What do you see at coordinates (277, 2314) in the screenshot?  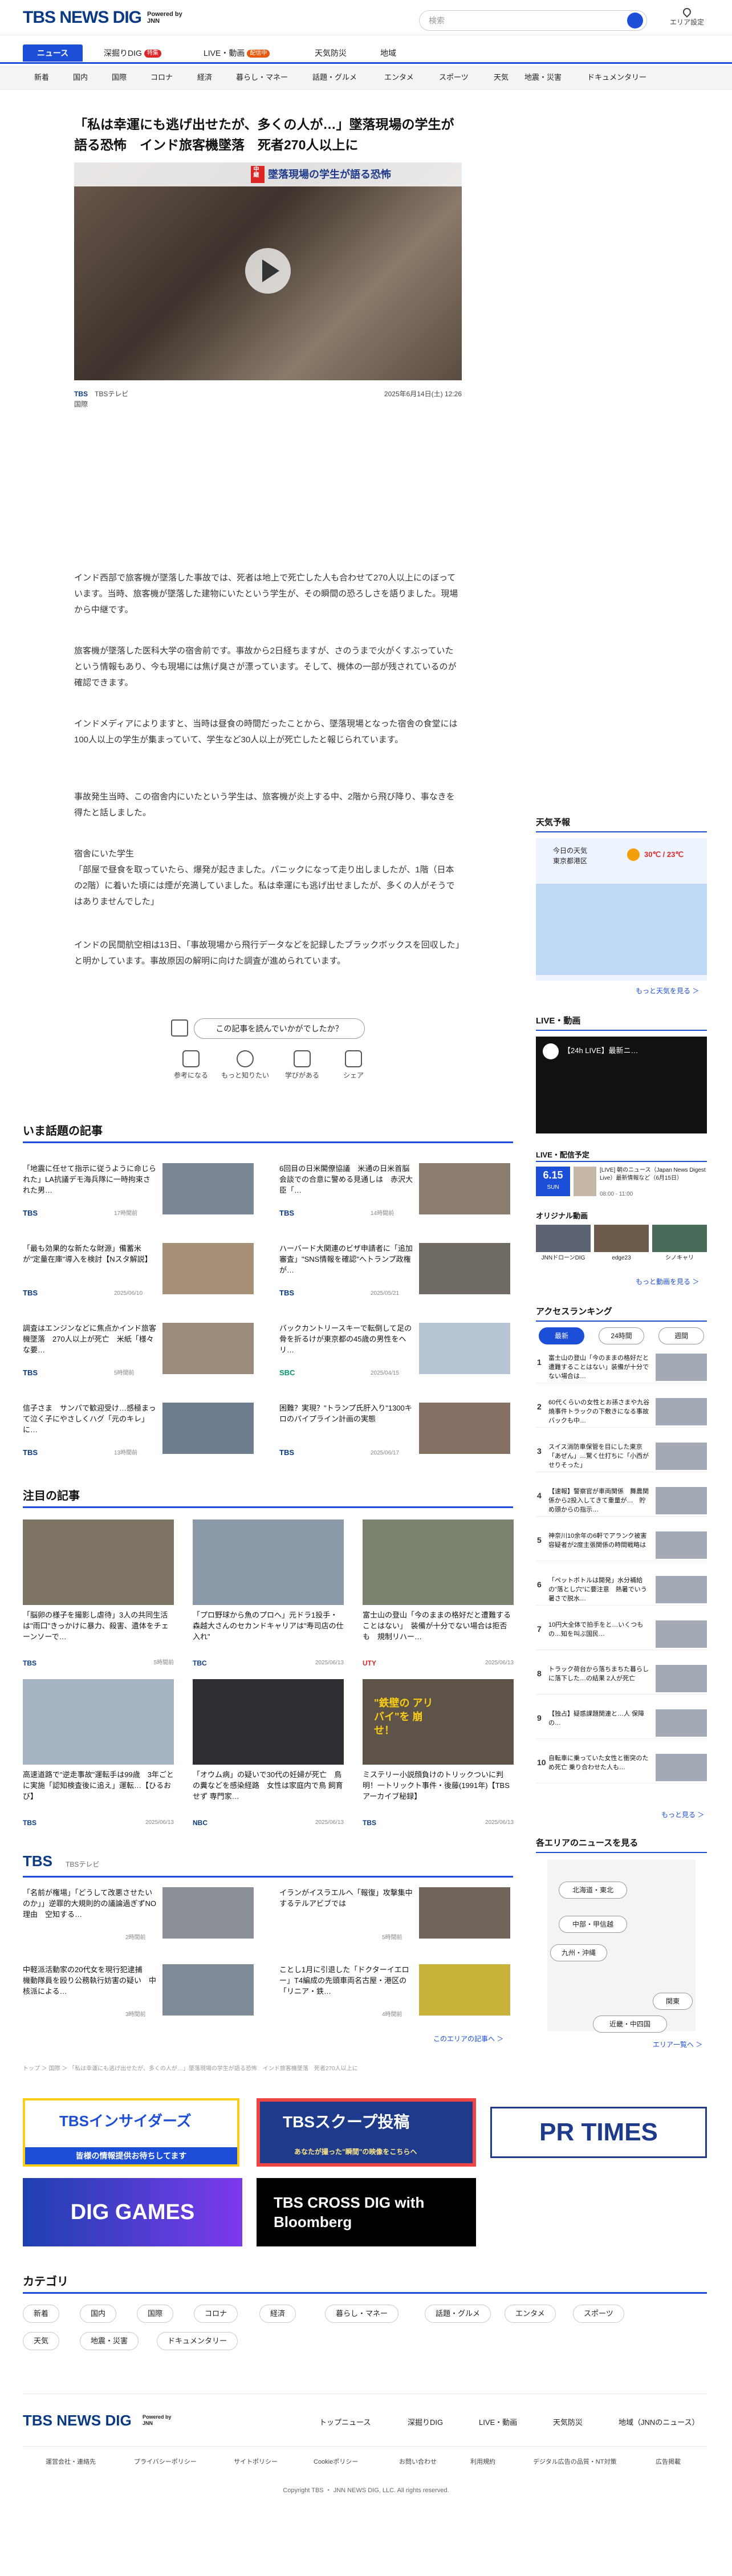 I see `category-pill: 経済` at bounding box center [277, 2314].